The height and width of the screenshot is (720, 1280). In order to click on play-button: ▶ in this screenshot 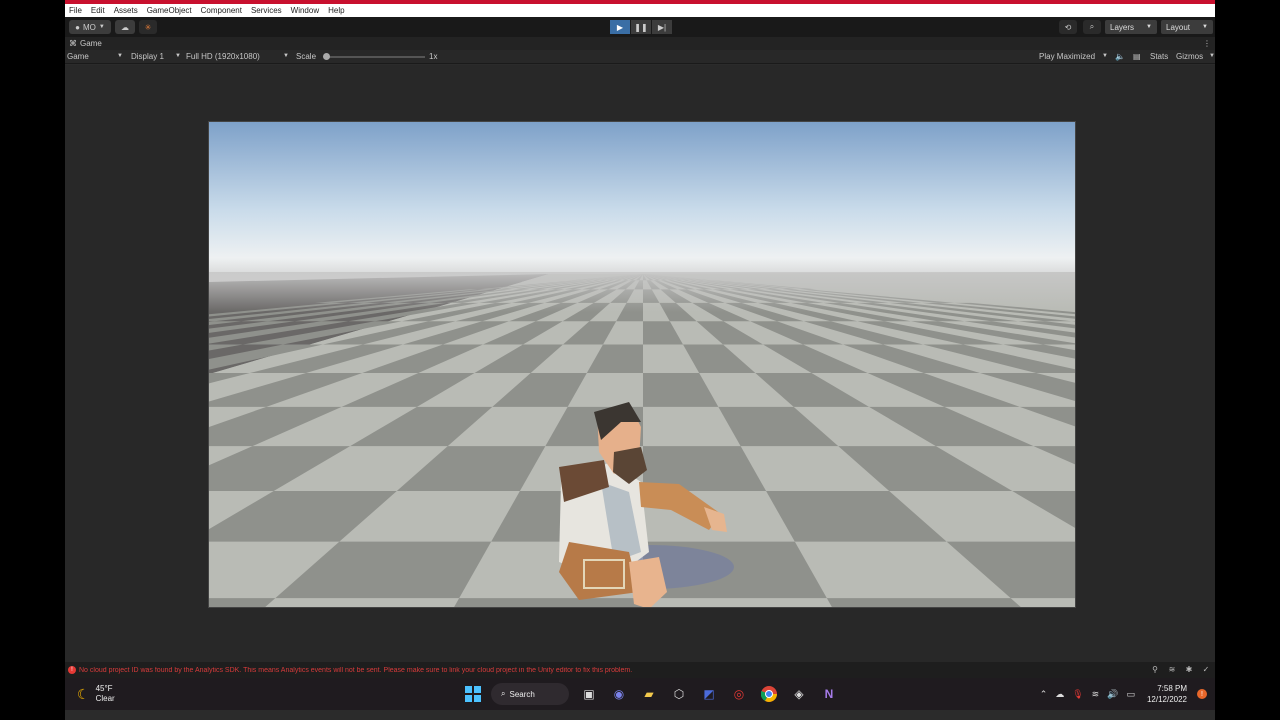, I will do `click(620, 27)`.